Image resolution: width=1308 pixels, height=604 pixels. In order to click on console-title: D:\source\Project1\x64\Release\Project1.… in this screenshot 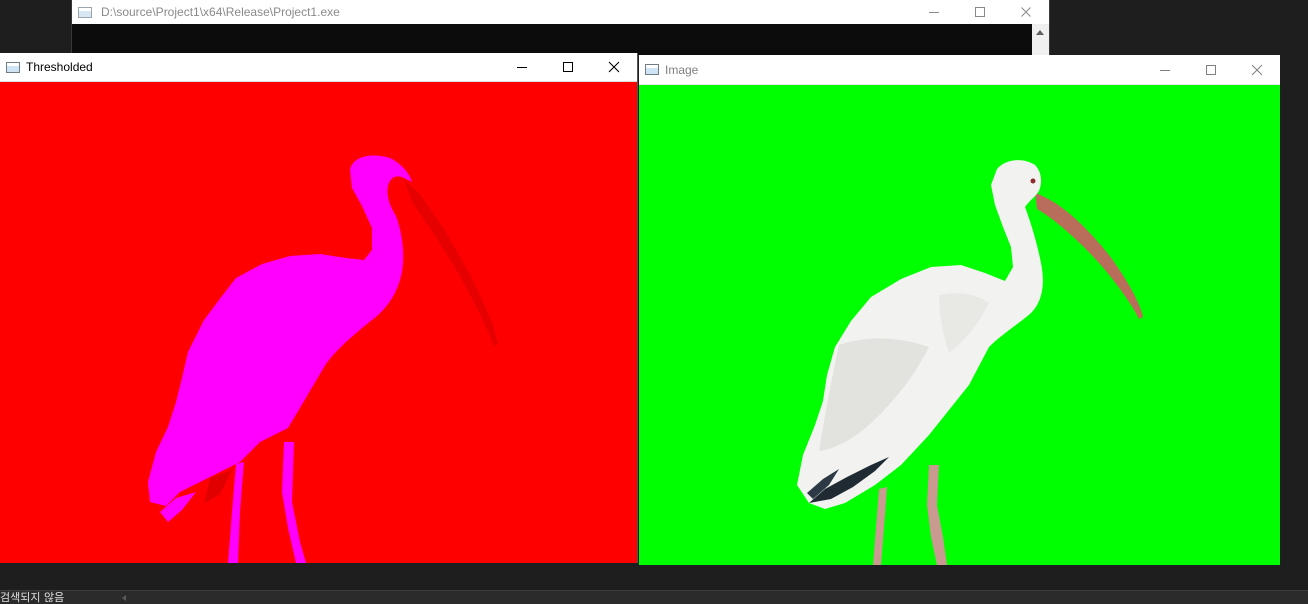, I will do `click(220, 12)`.